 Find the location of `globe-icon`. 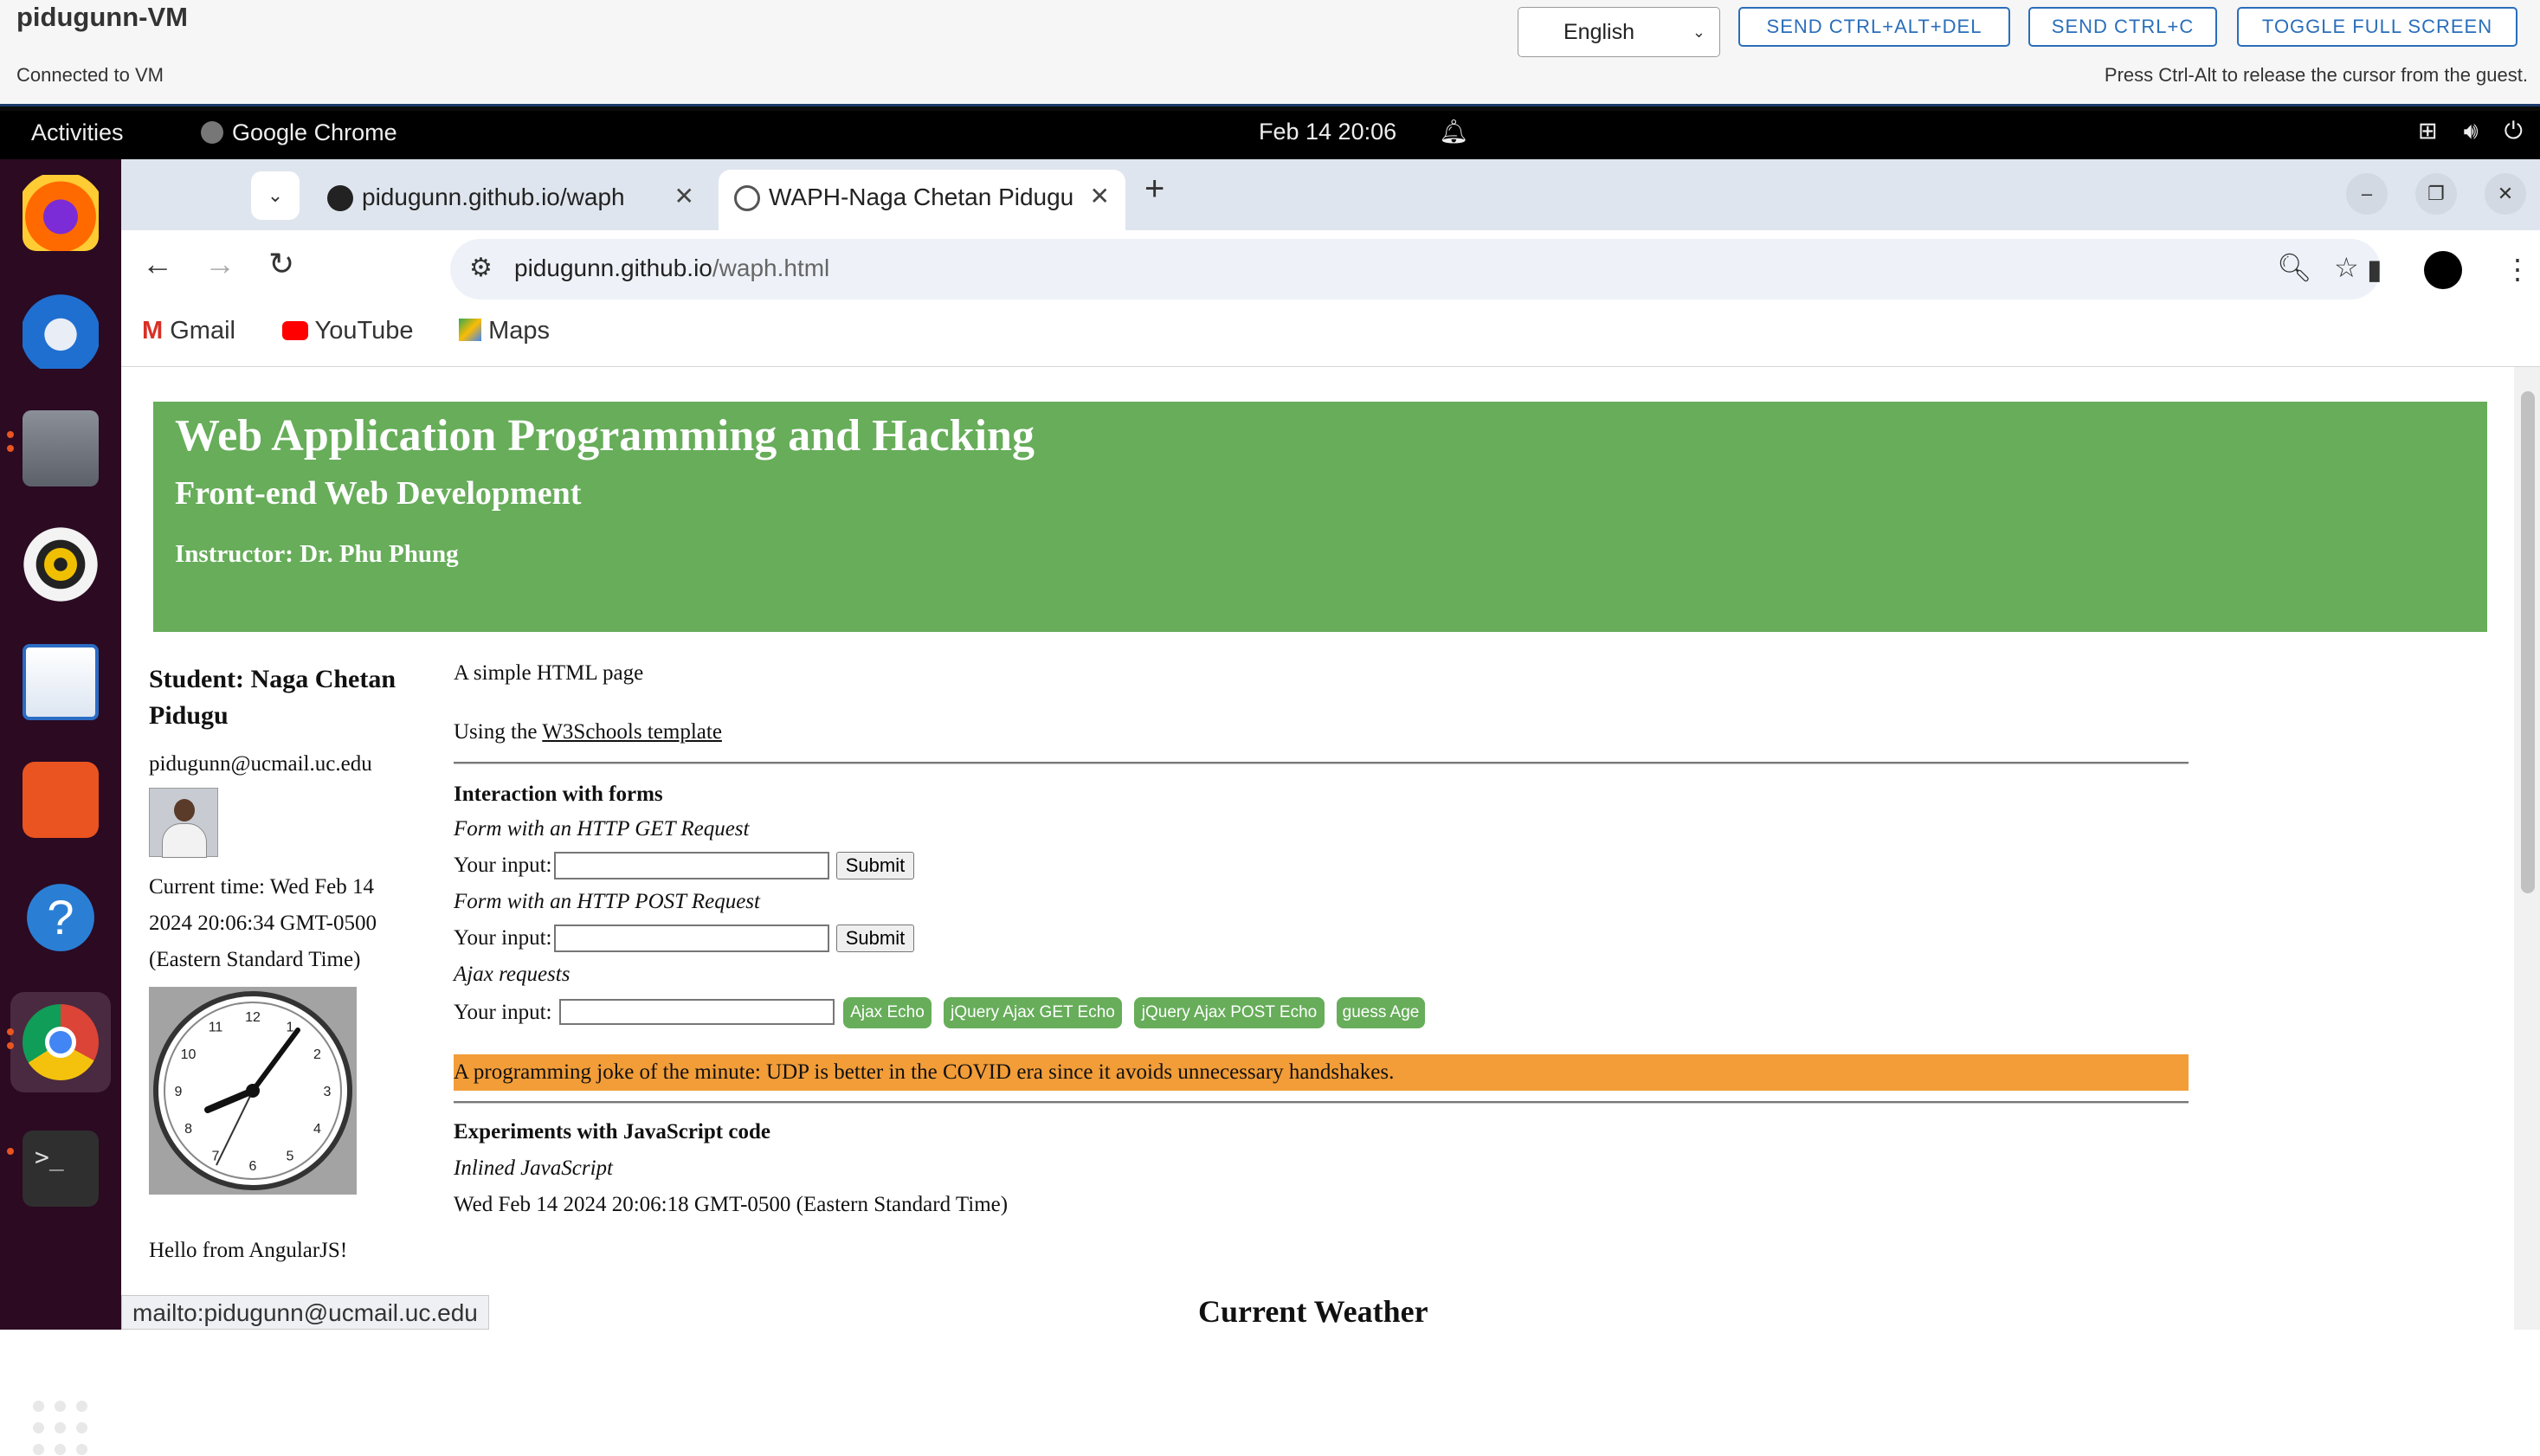

globe-icon is located at coordinates (747, 198).